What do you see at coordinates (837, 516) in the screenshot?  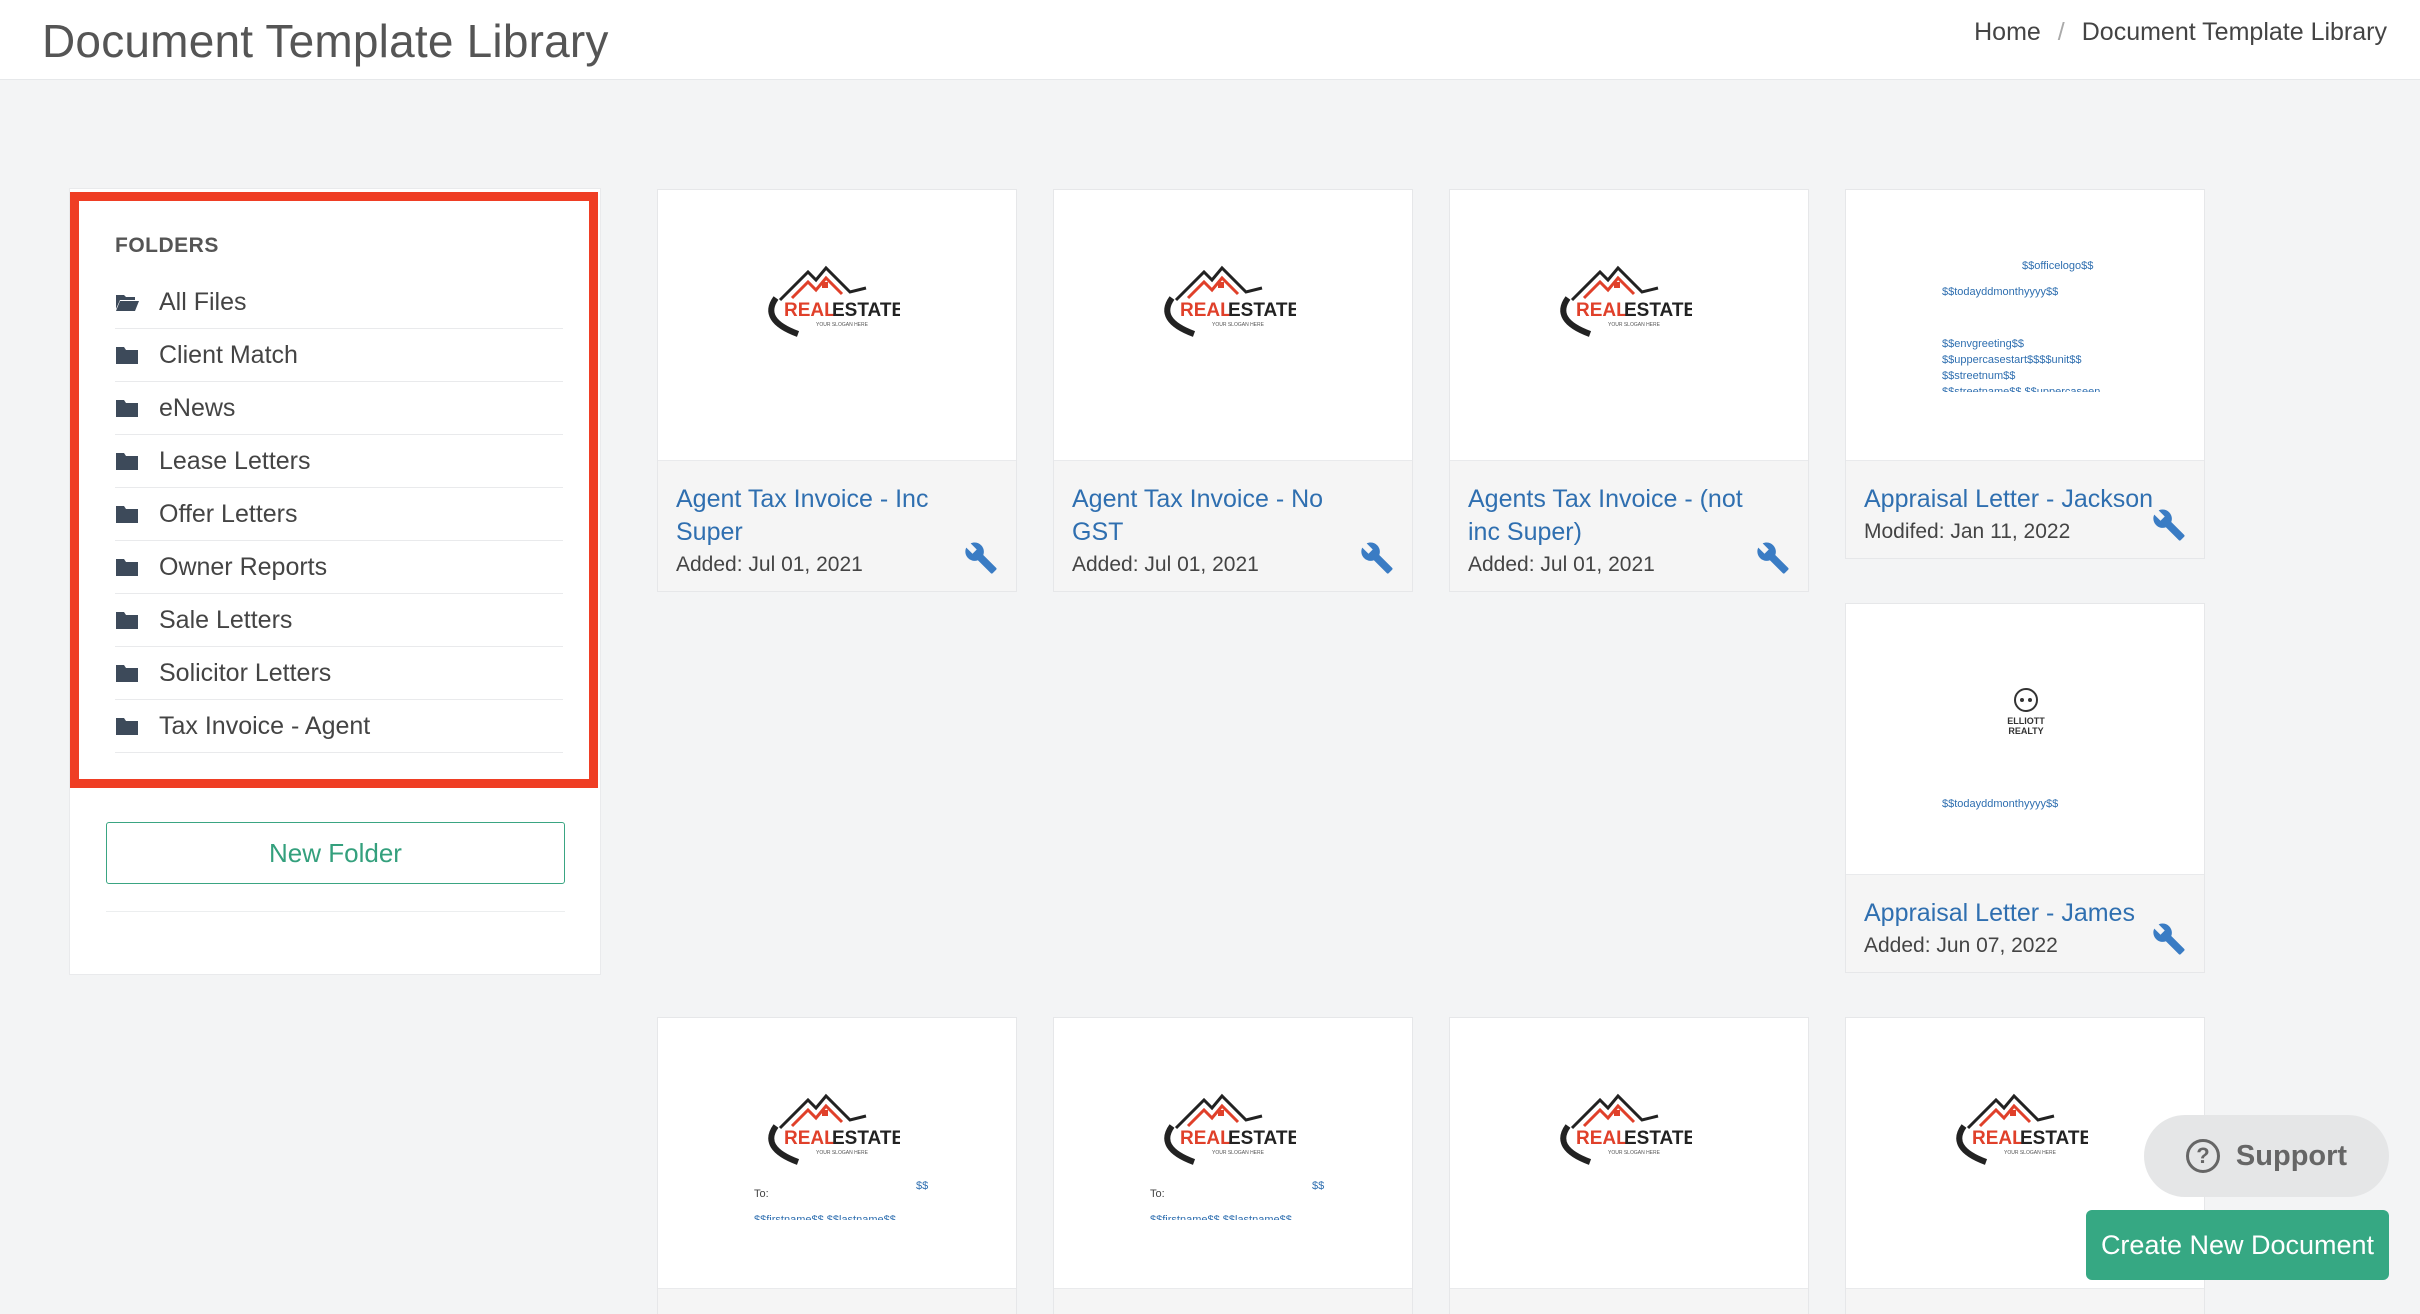 I see `card-title: Agent Tax Invoice - Inc Super` at bounding box center [837, 516].